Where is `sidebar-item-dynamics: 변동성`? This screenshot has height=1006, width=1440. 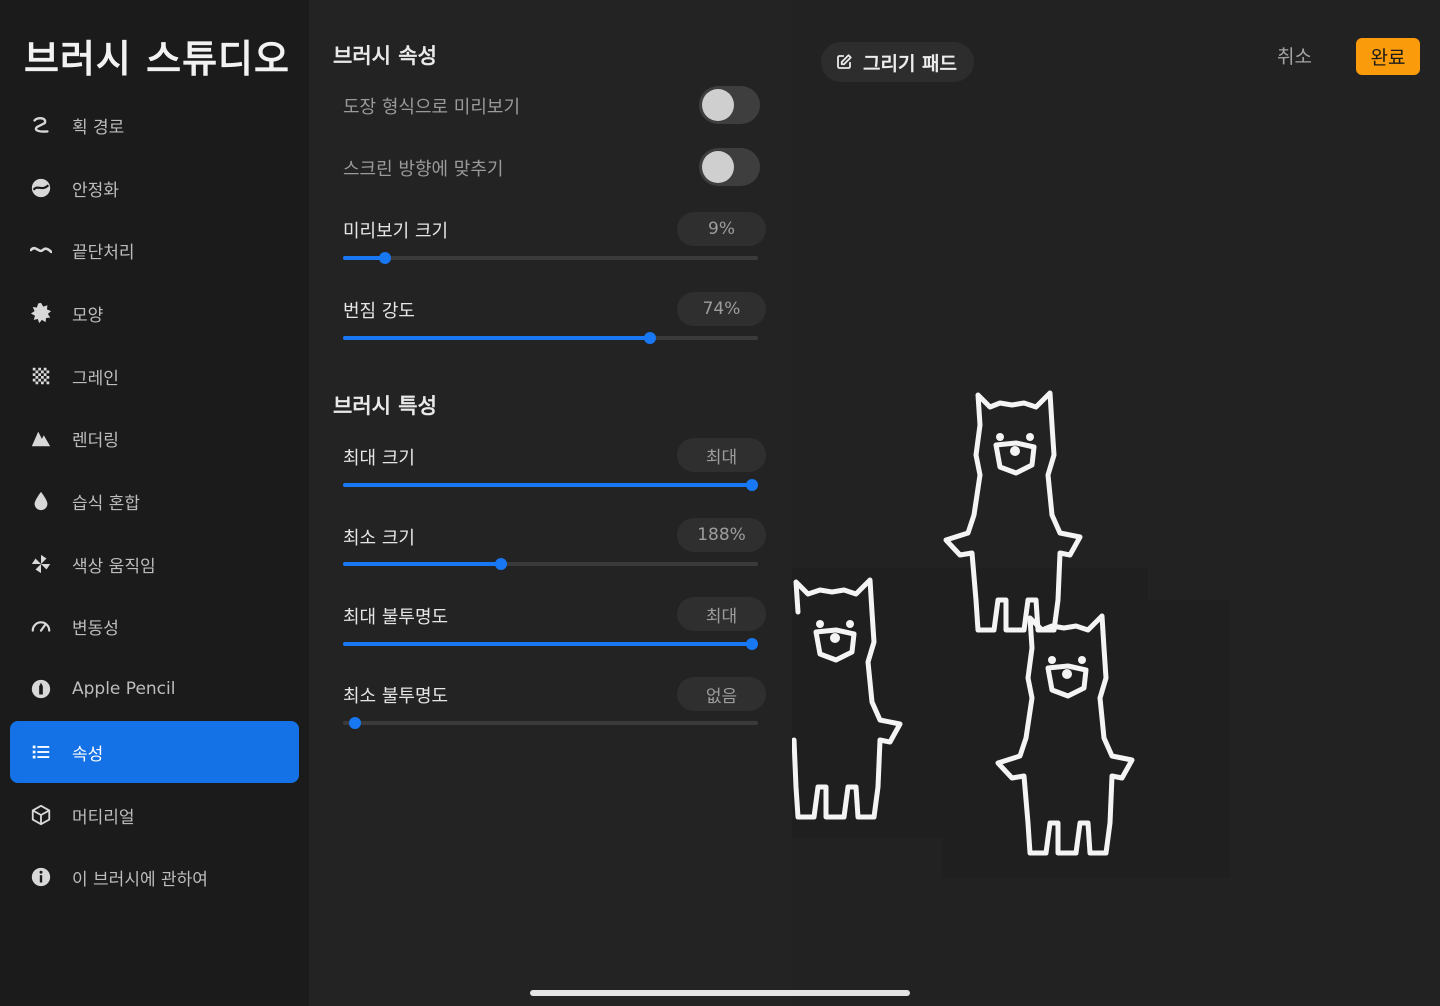
sidebar-item-dynamics: 변동성 is located at coordinates (154, 626).